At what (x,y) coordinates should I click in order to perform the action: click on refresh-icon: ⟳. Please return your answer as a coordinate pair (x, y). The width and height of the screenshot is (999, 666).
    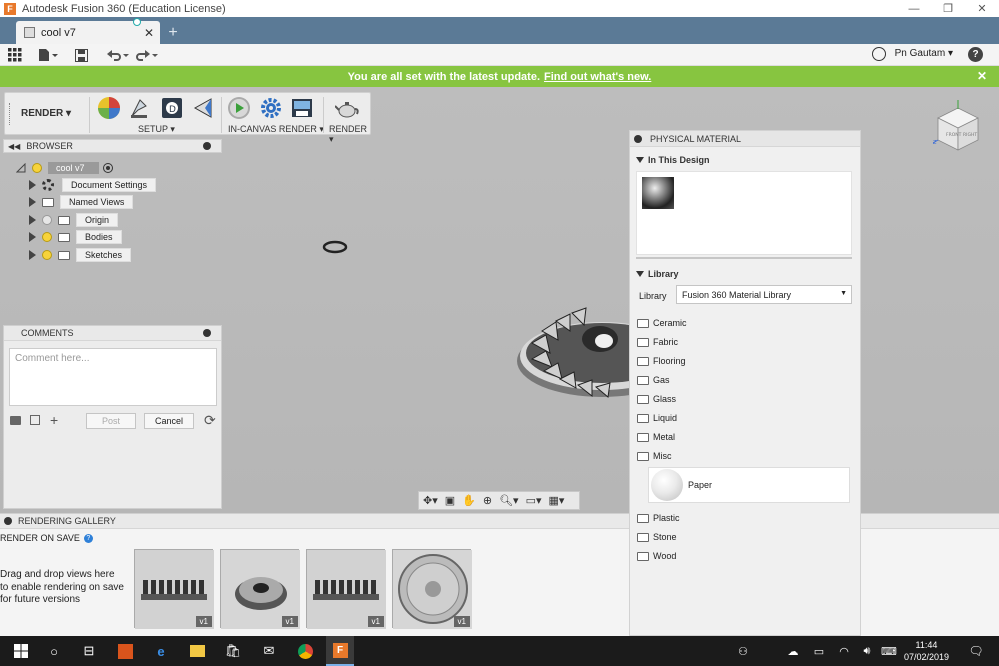
    Looking at the image, I should click on (210, 420).